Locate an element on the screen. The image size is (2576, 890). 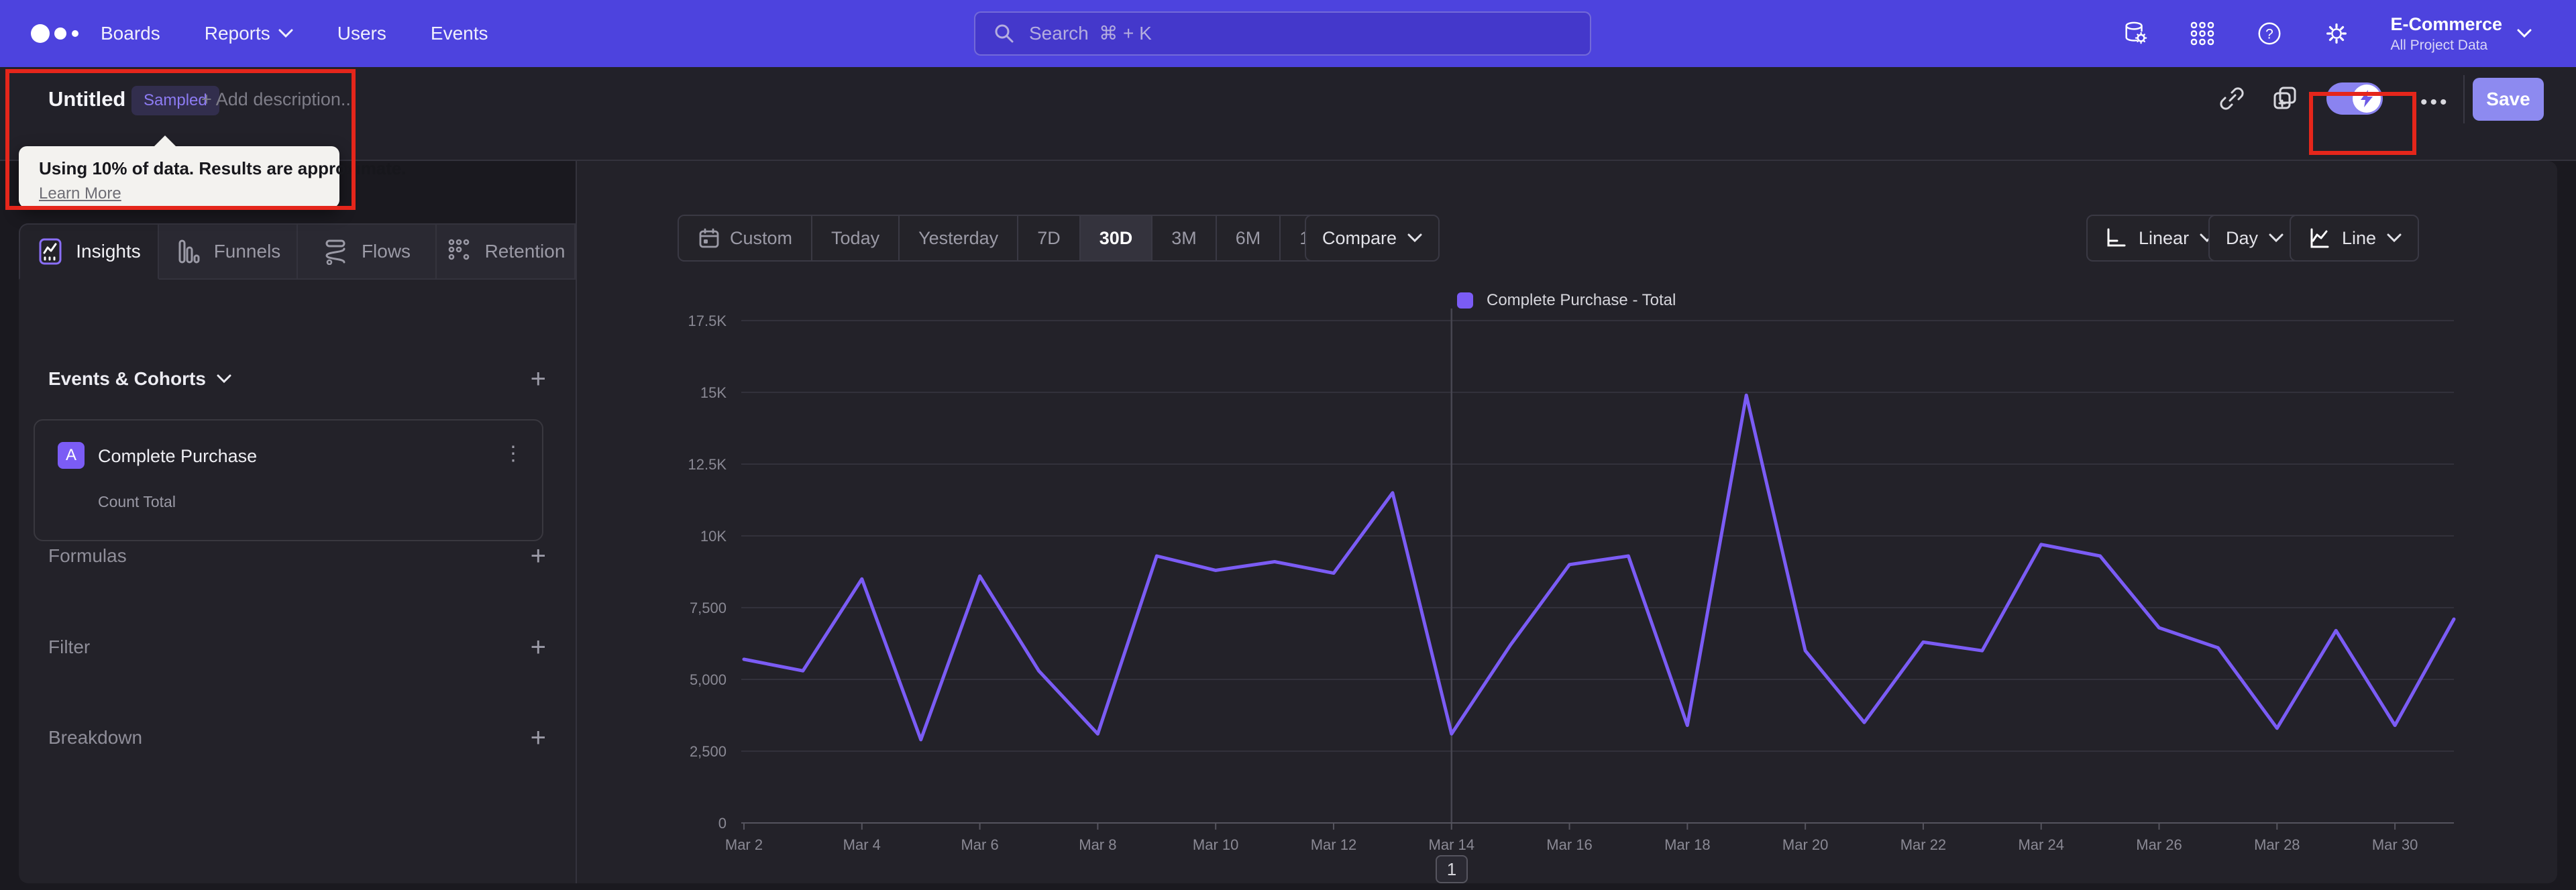
y-axis-label: 15K is located at coordinates (713, 392).